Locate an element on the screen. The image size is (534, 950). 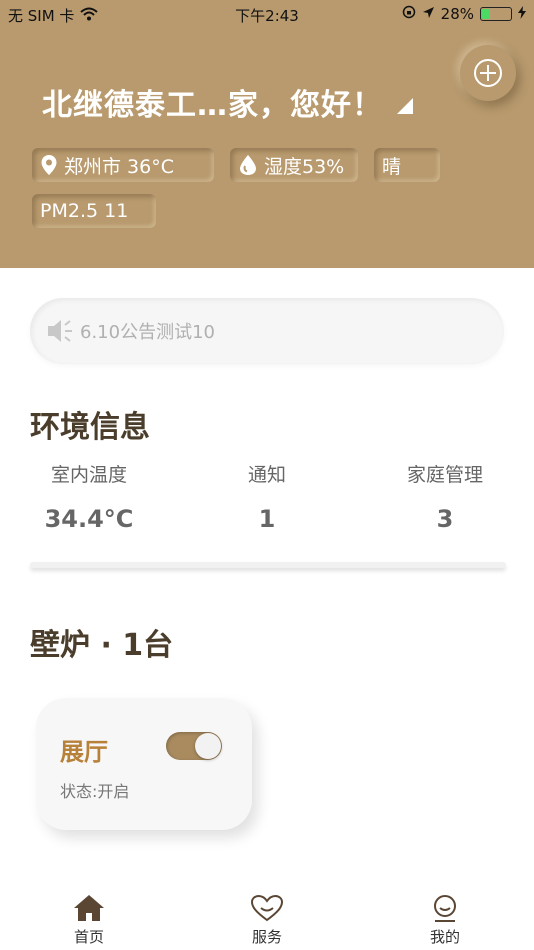
tab-label: 我的 is located at coordinates (444, 937).